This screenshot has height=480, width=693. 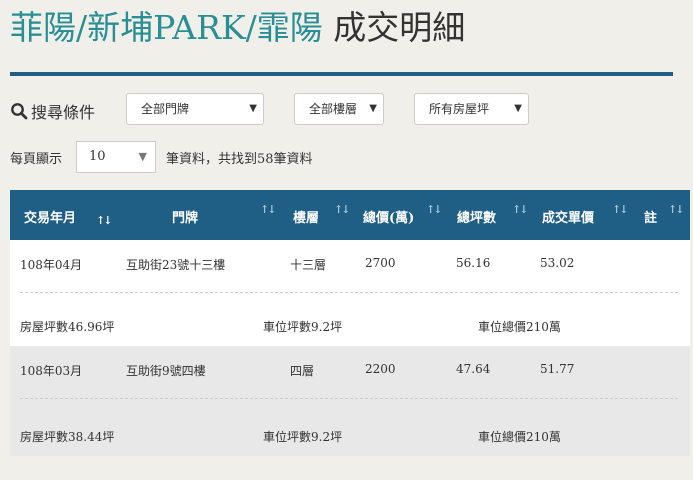 I want to click on page-title-suffix: 成交明細, so click(x=399, y=27).